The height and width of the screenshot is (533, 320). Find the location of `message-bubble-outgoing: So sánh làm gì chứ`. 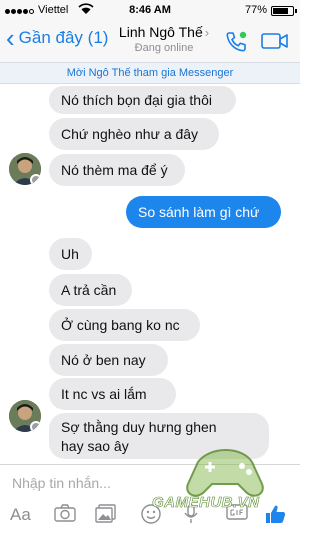

message-bubble-outgoing: So sánh làm gì chứ is located at coordinates (203, 212).